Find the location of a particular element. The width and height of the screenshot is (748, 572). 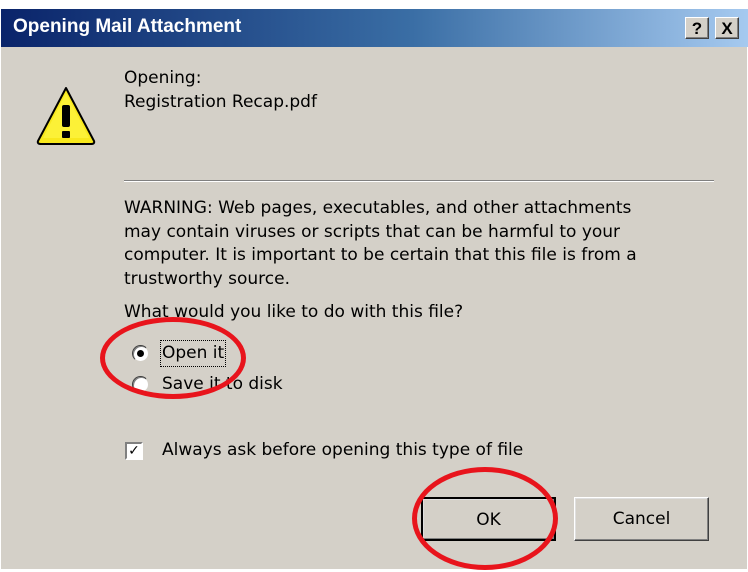

annotation-ring-ok is located at coordinates (485, 518).